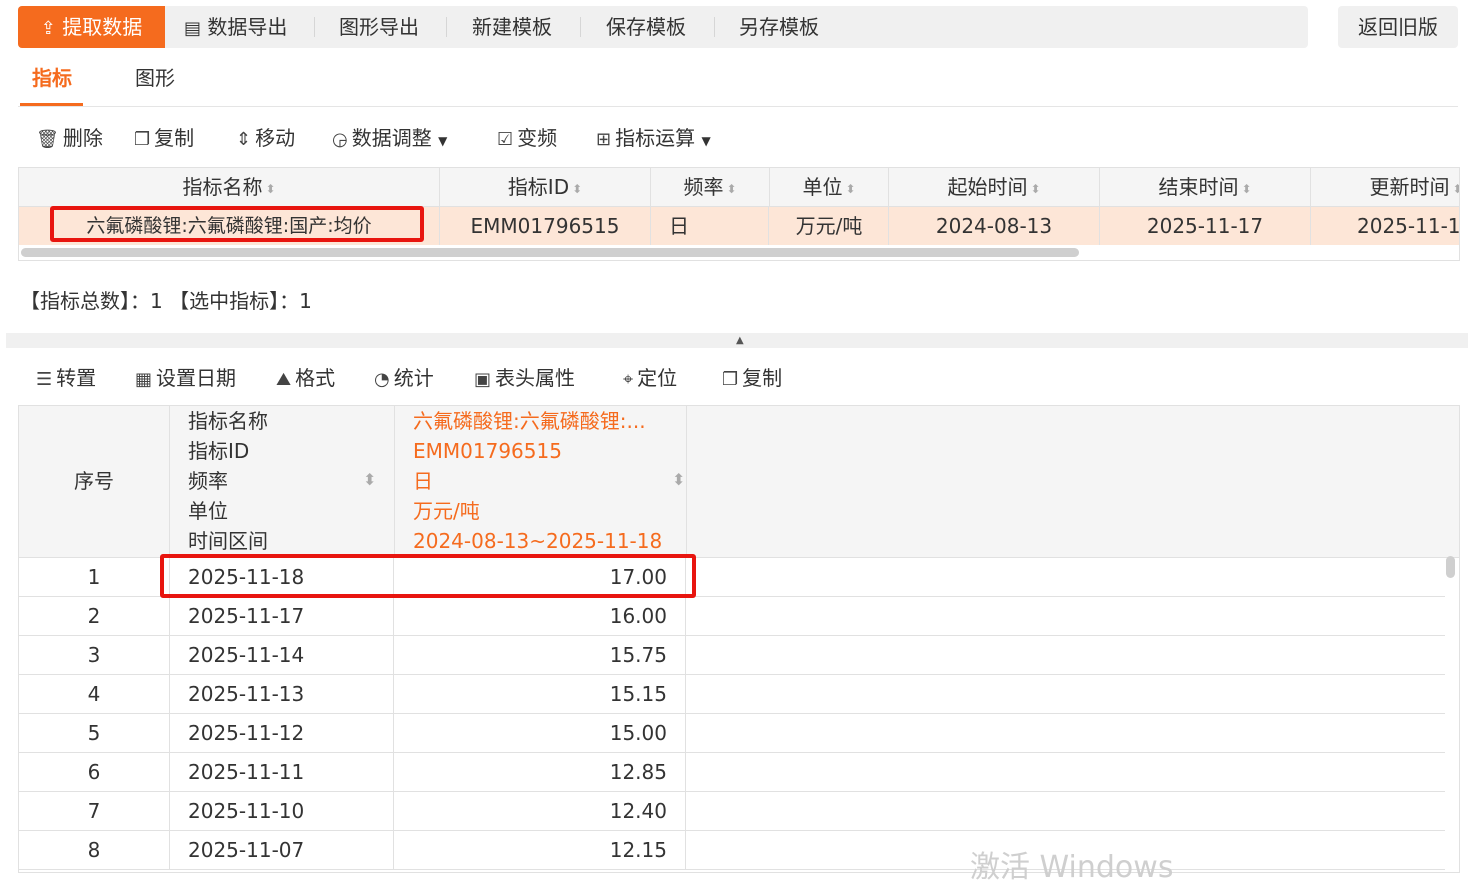 This screenshot has height=886, width=1468. What do you see at coordinates (537, 138) in the screenshot?
I see `frequency-label: 变频` at bounding box center [537, 138].